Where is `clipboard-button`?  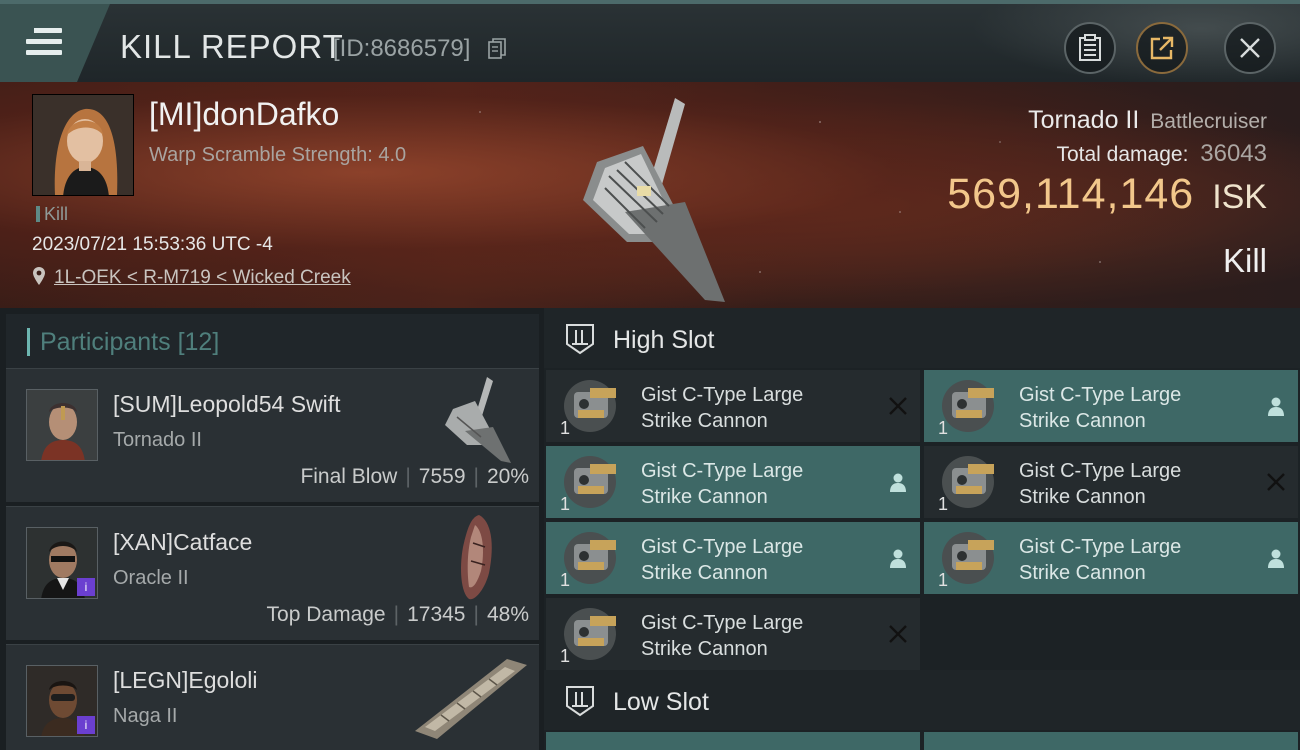 clipboard-button is located at coordinates (1090, 48).